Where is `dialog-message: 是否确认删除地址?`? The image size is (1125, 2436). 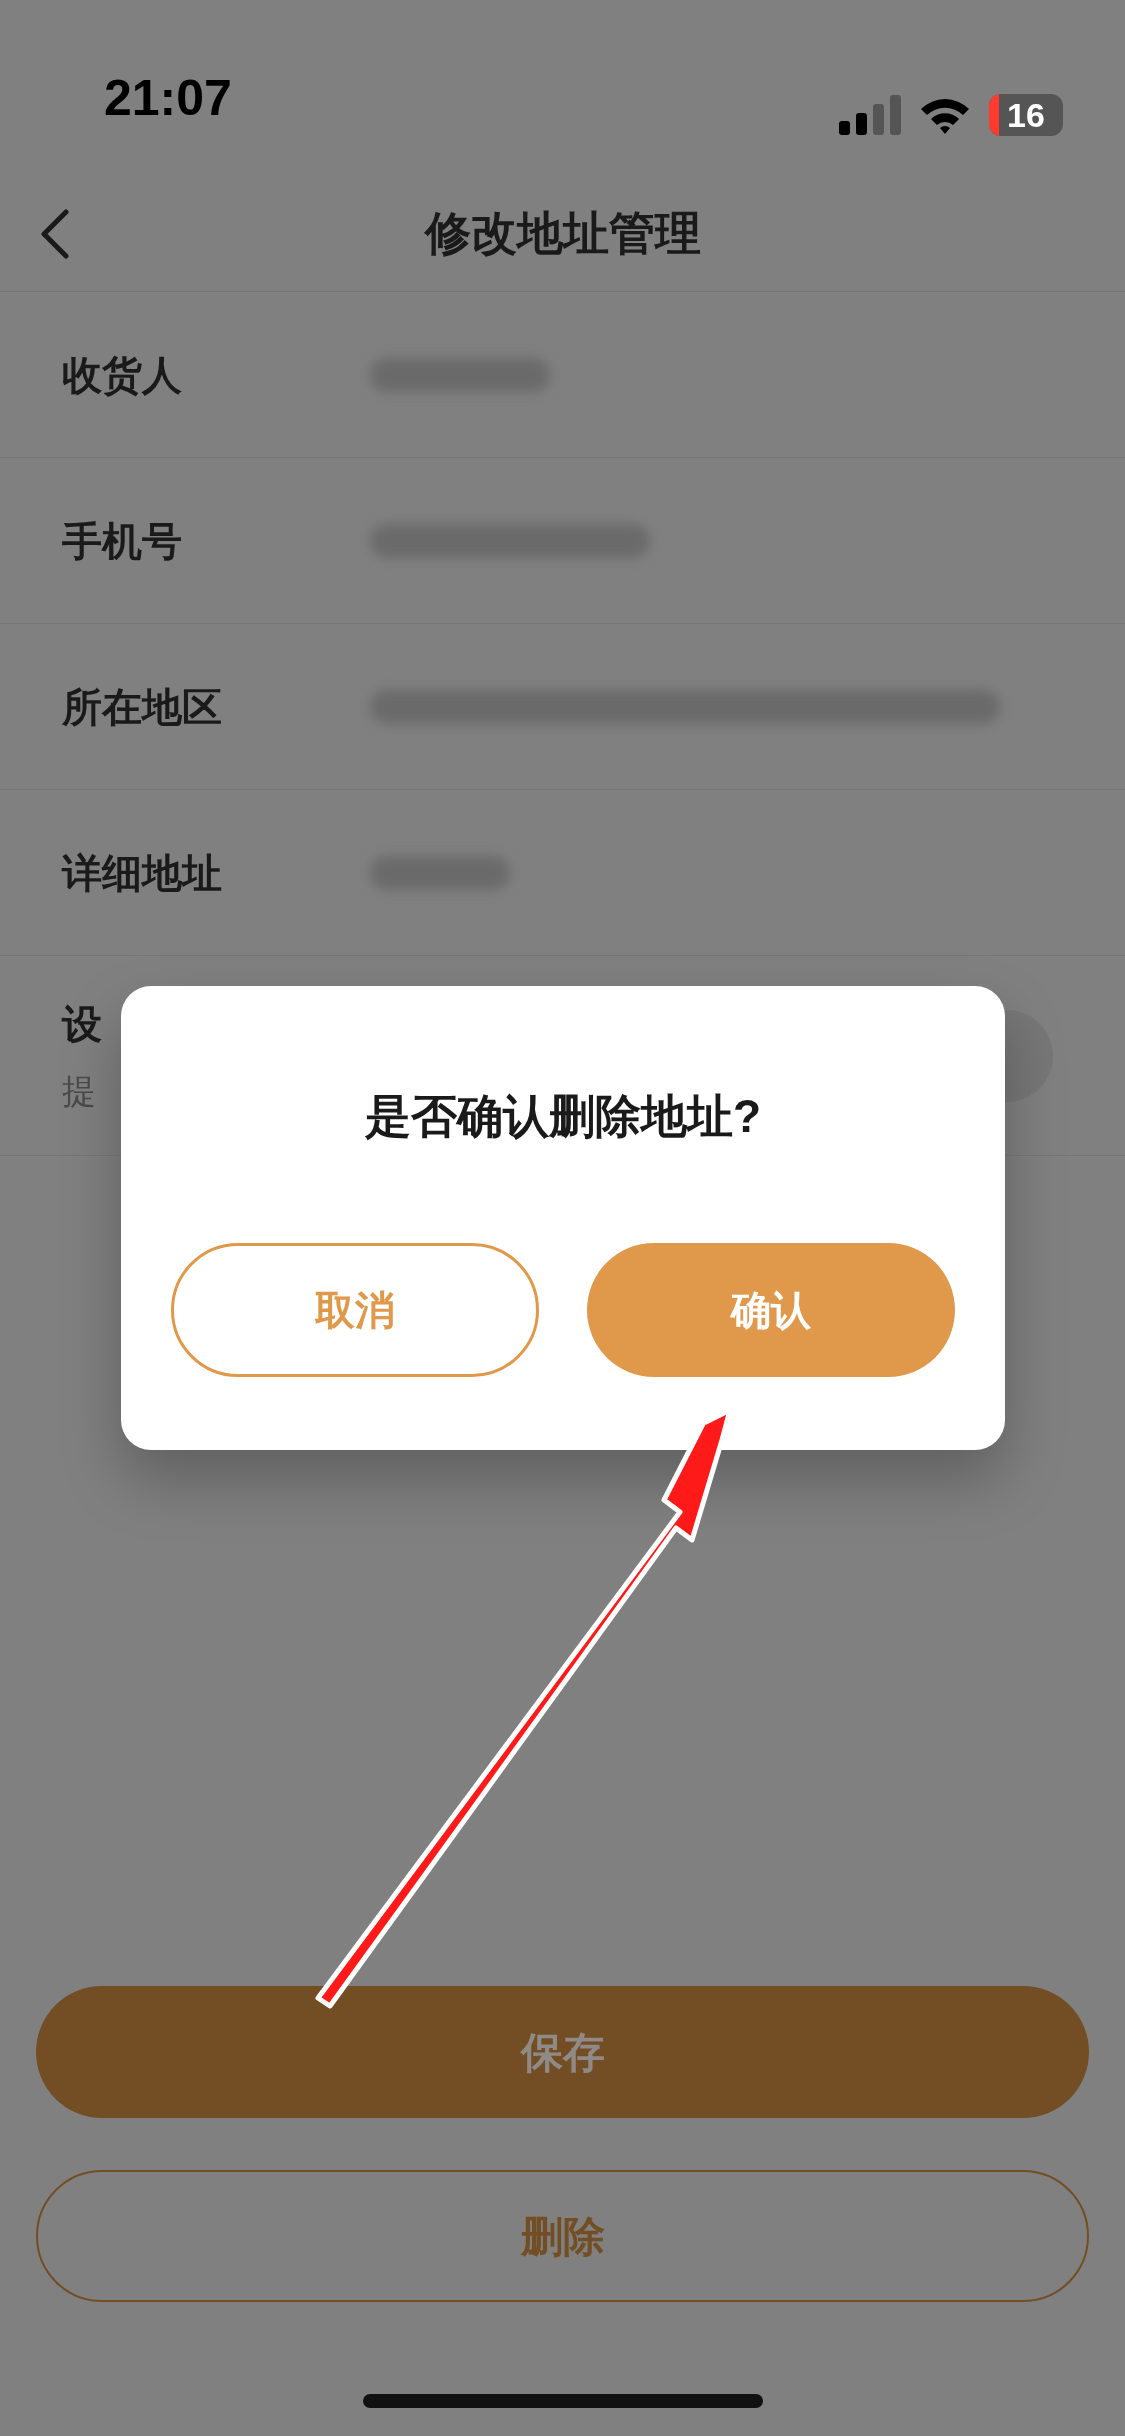
dialog-message: 是否确认删除地址? is located at coordinates (563, 1116).